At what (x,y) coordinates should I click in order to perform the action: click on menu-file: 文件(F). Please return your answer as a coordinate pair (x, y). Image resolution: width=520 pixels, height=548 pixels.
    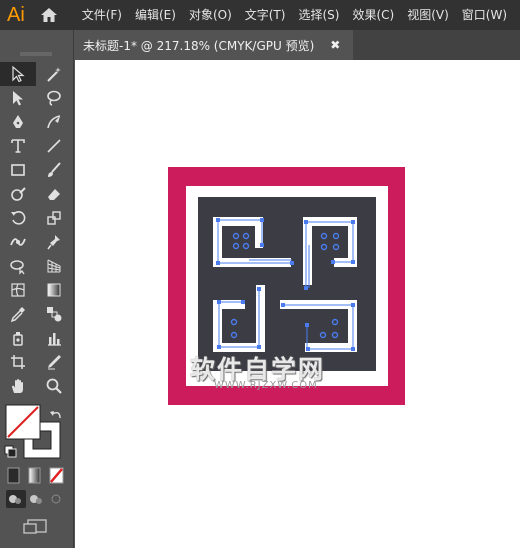
    Looking at the image, I should click on (102, 15).